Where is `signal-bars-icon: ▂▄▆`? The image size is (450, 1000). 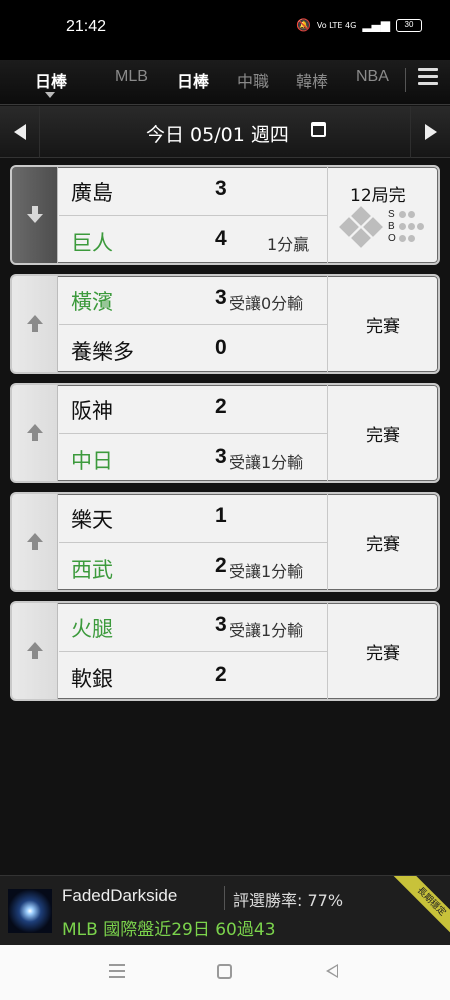
signal-bars-icon: ▂▄▆ is located at coordinates (376, 25).